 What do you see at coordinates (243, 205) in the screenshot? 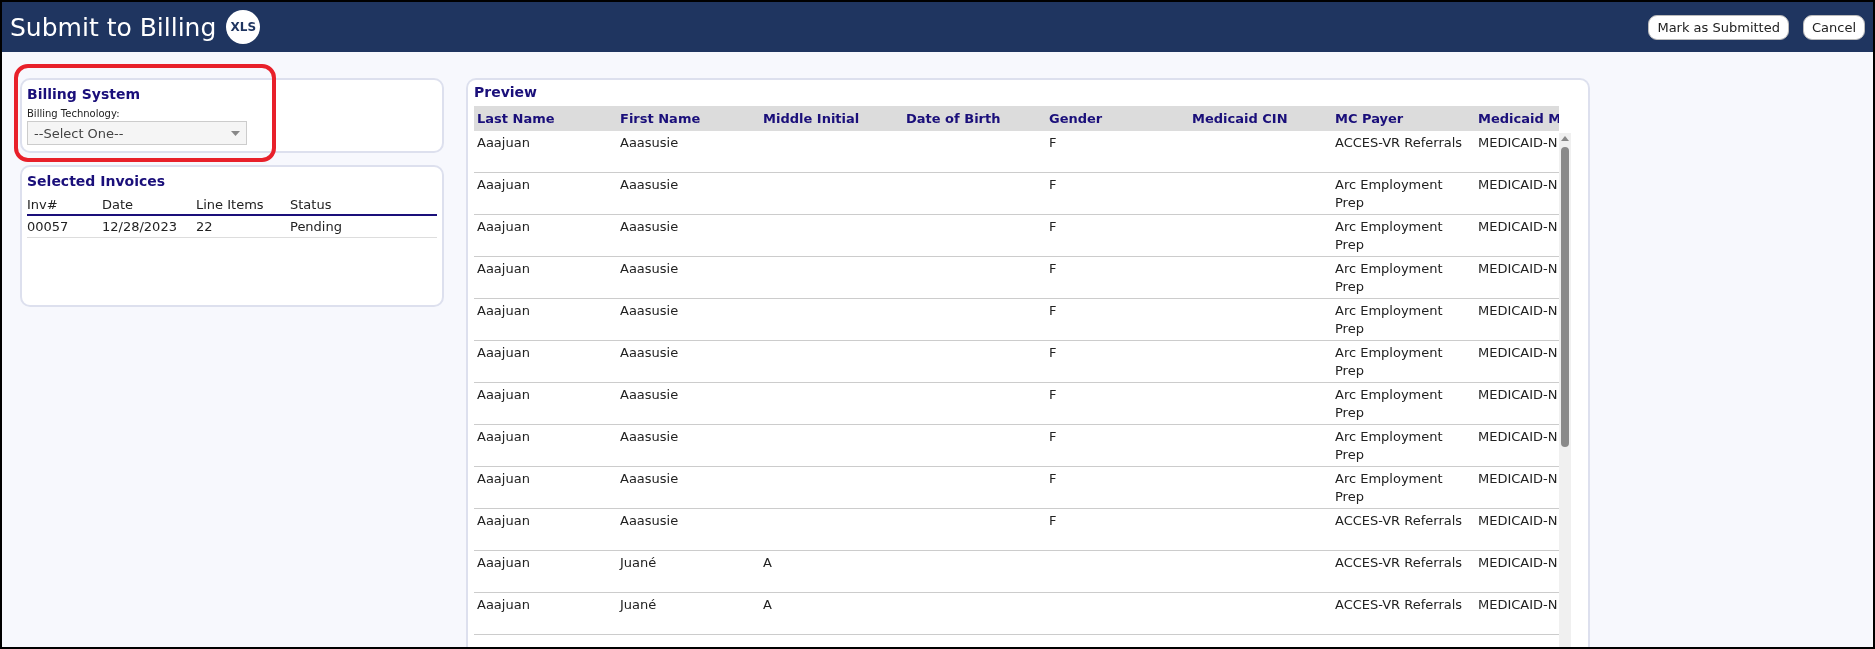
I see `column-header: Line Items` at bounding box center [243, 205].